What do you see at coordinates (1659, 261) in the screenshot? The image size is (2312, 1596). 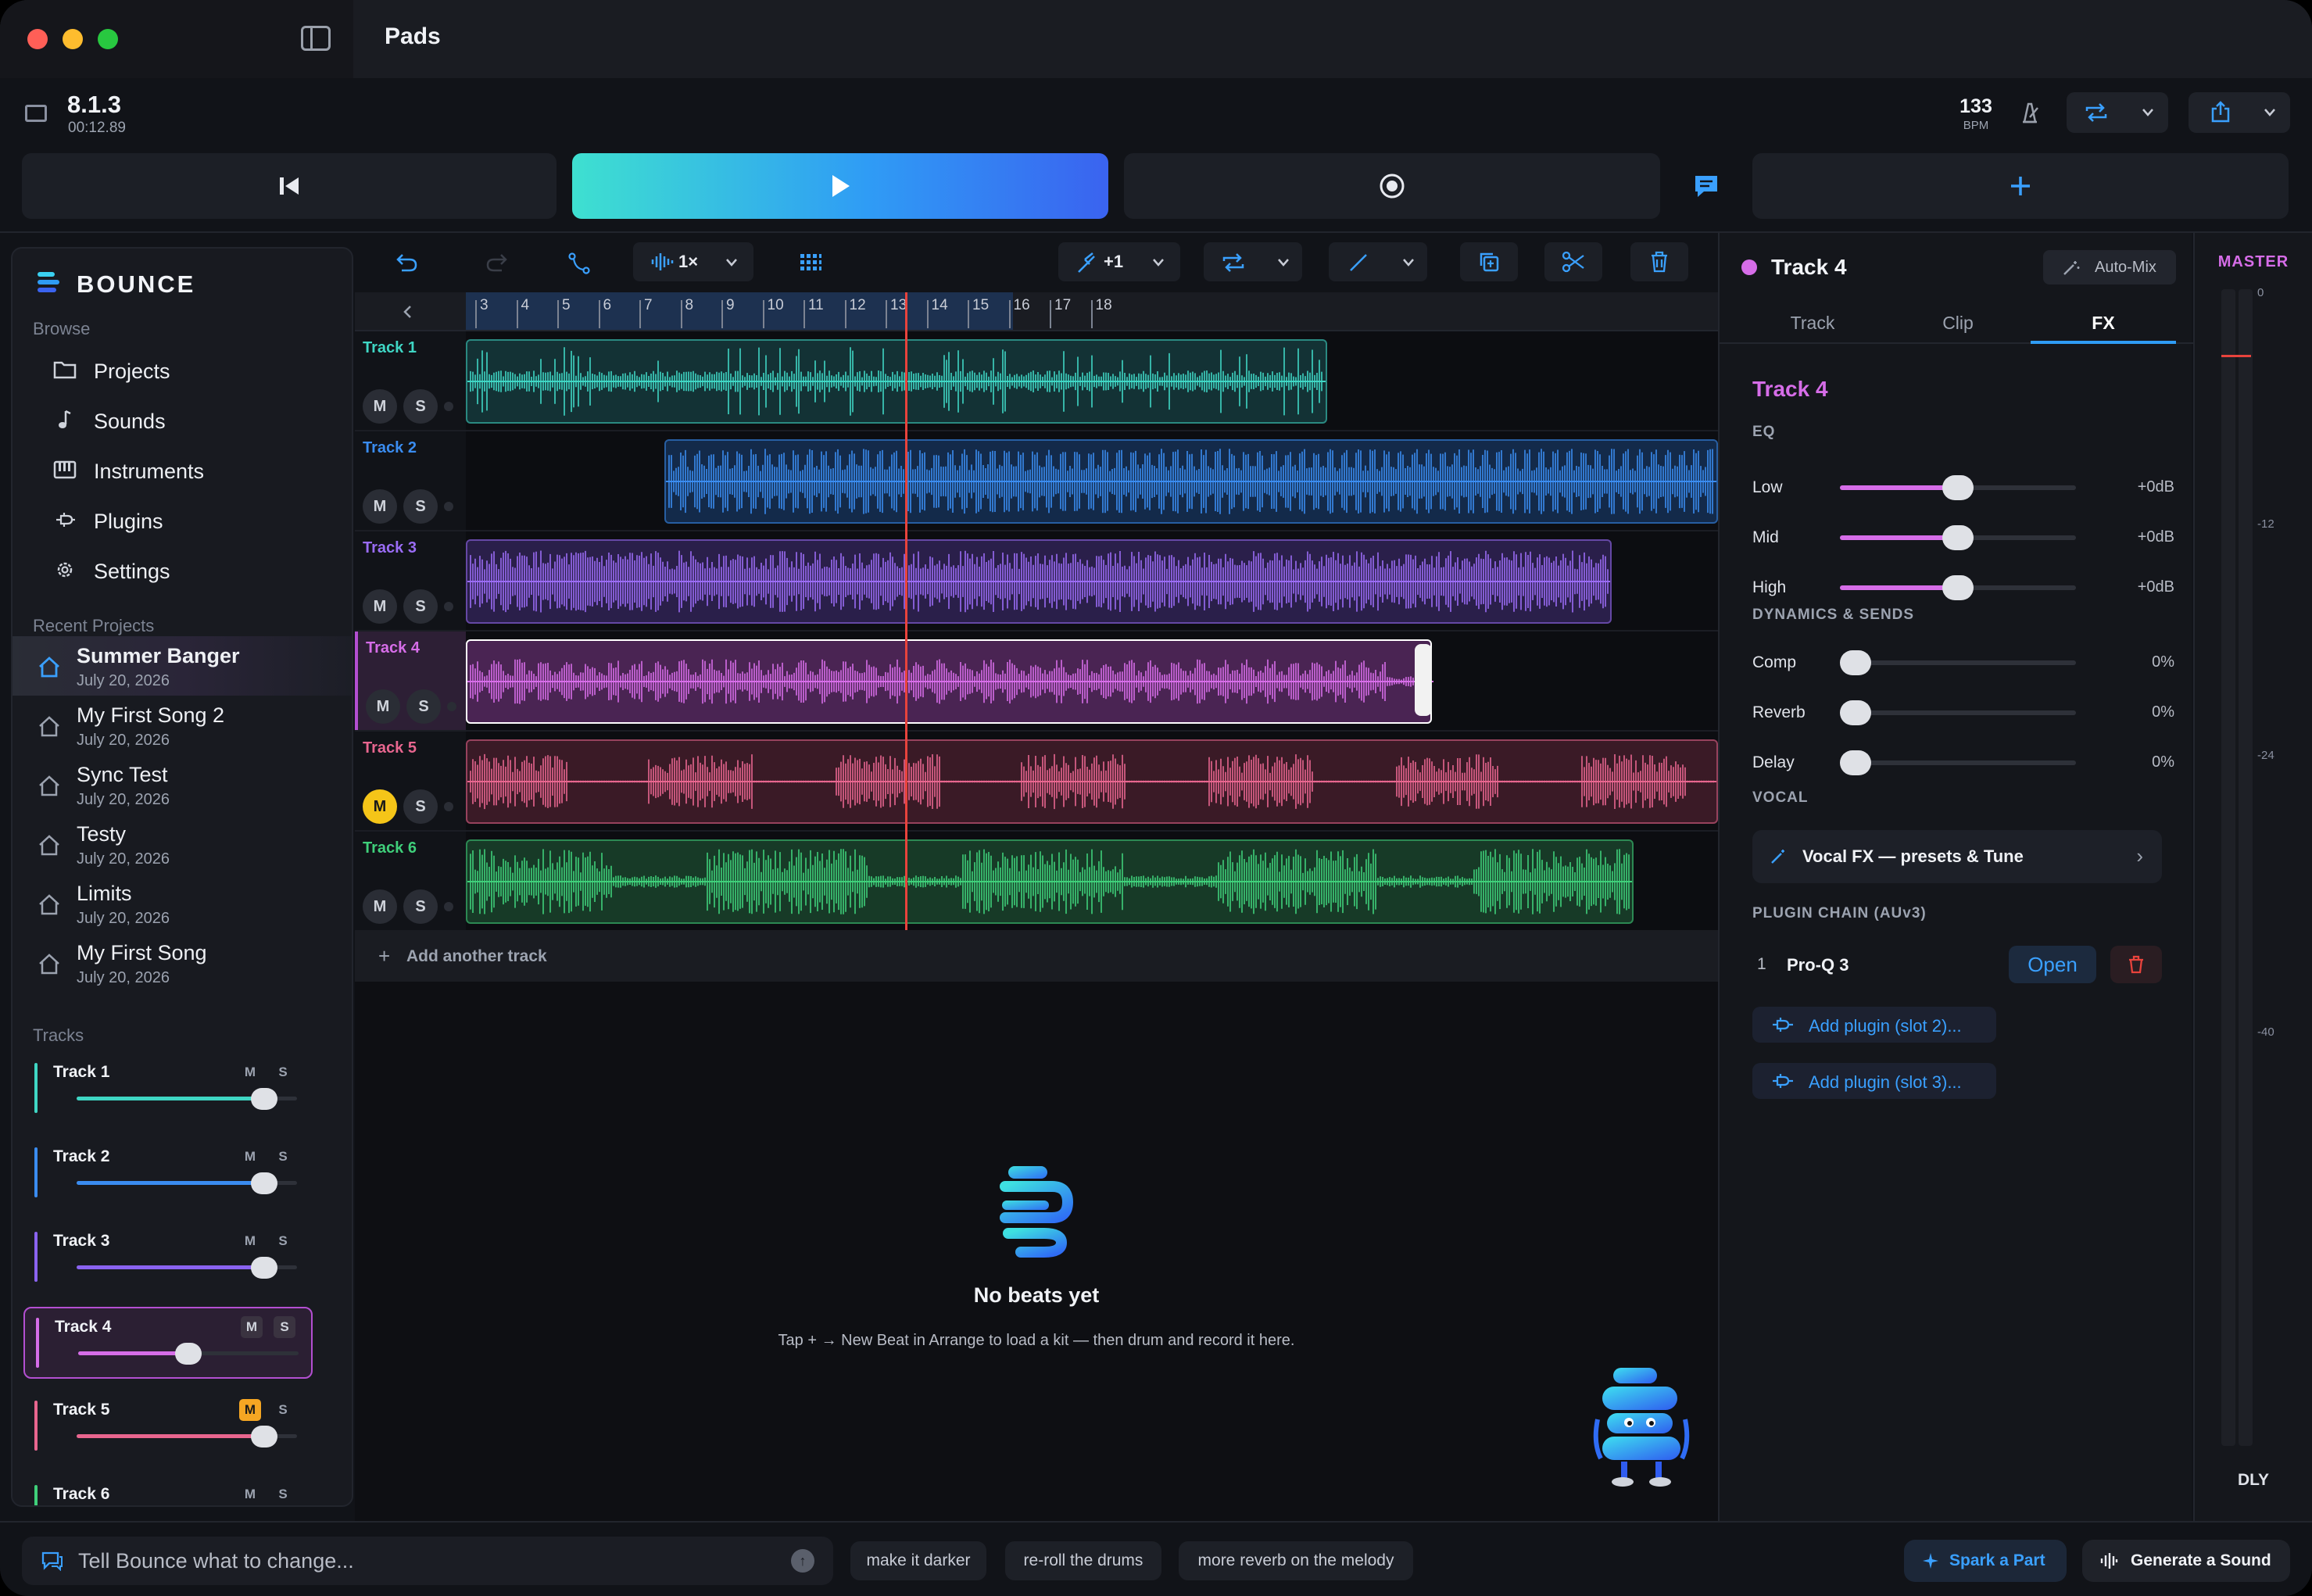 I see `delete-clip-button` at bounding box center [1659, 261].